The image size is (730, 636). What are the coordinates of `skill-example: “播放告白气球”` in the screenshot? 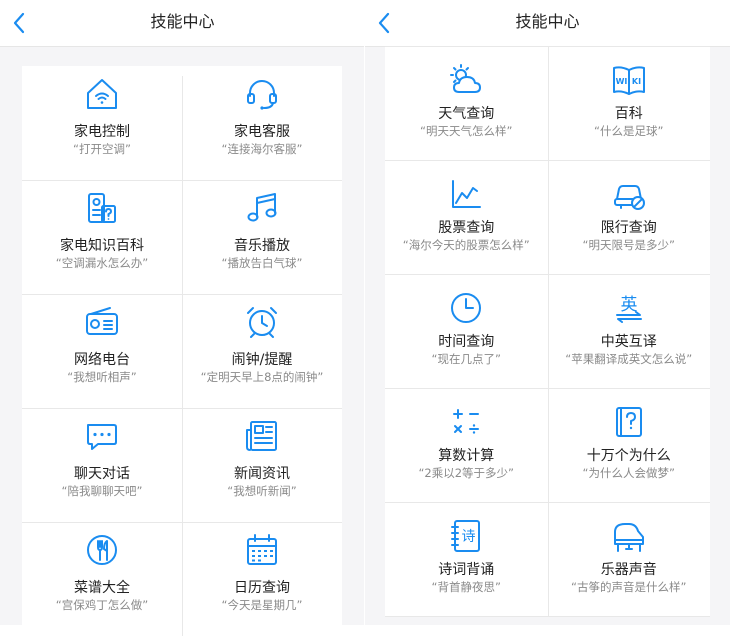 It's located at (262, 263).